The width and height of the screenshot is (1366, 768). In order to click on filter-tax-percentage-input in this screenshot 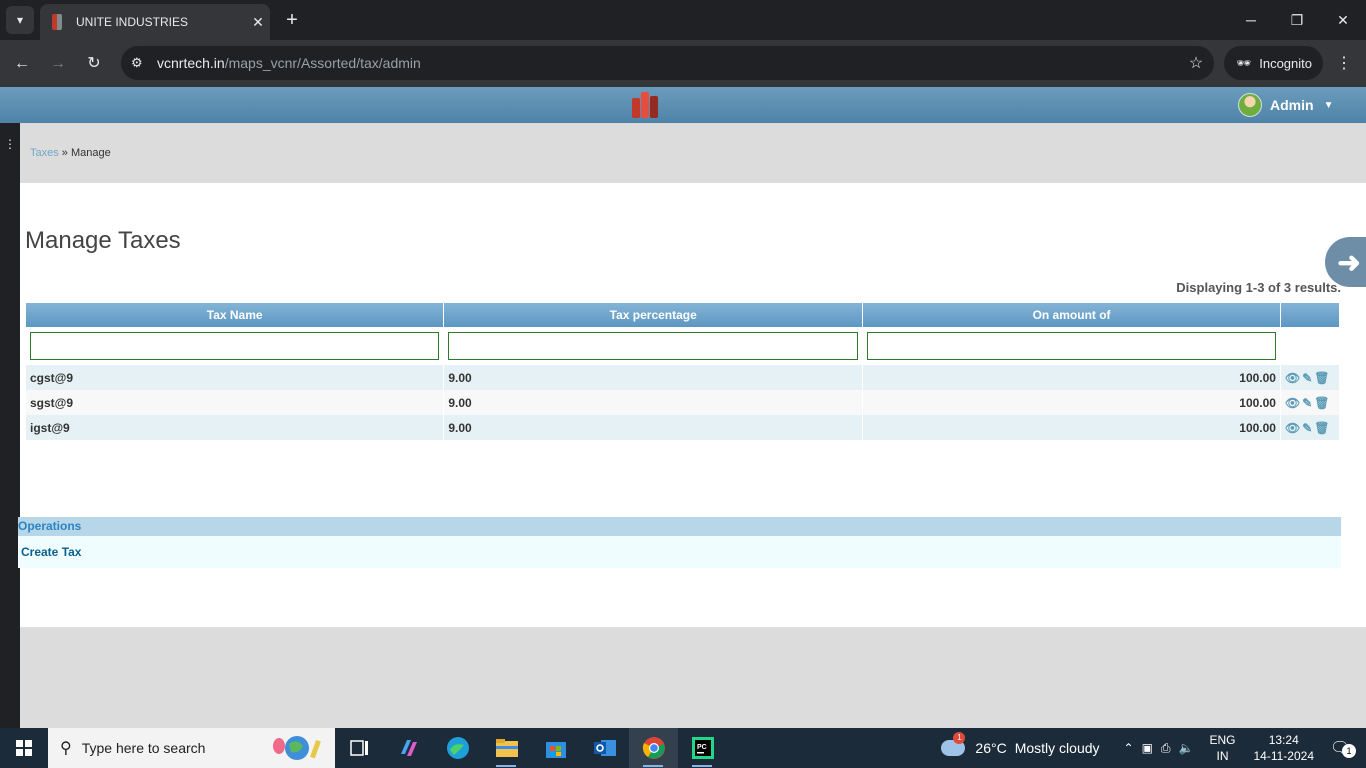, I will do `click(653, 346)`.